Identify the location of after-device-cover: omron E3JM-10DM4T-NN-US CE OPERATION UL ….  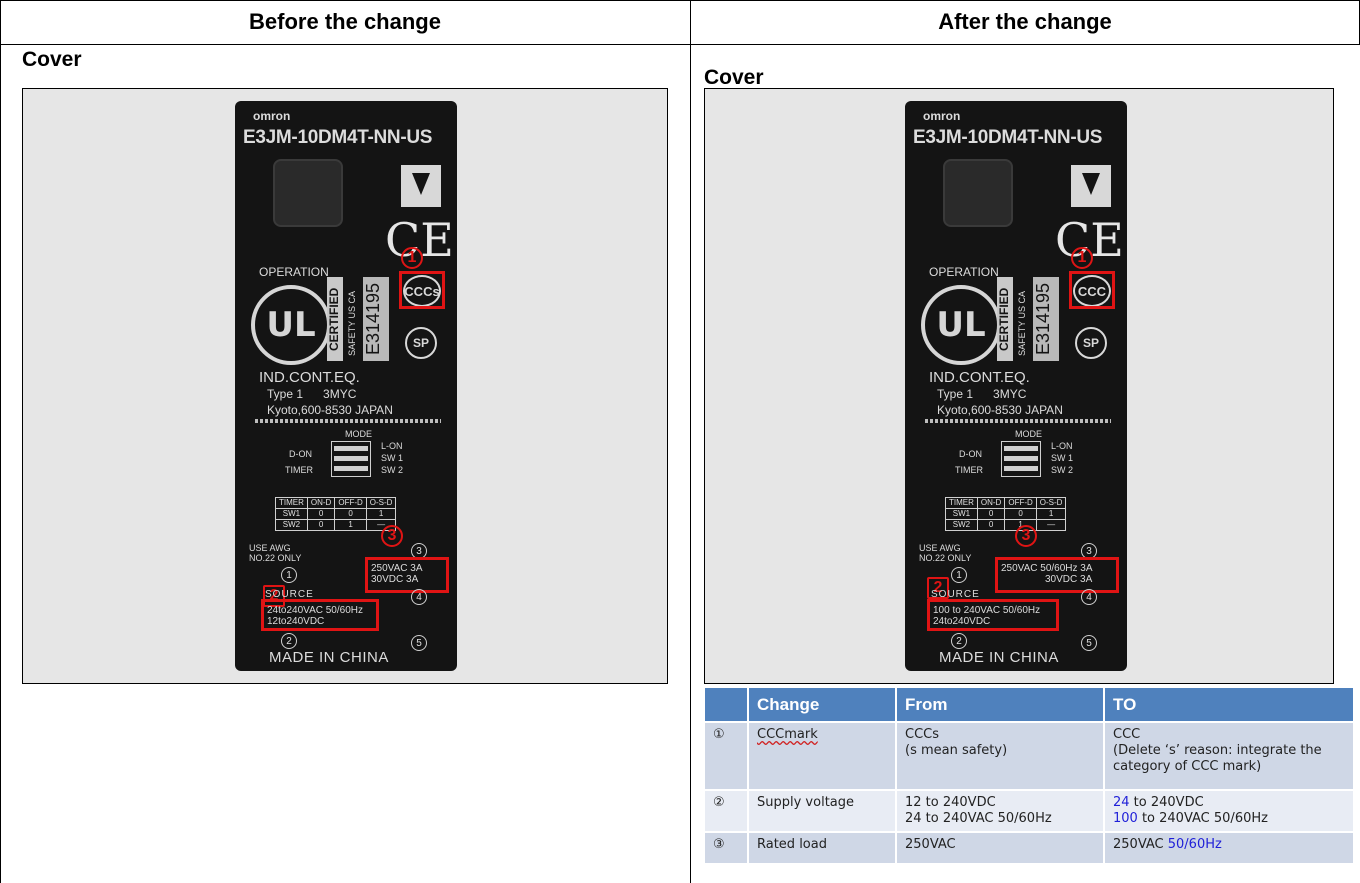
(1016, 386).